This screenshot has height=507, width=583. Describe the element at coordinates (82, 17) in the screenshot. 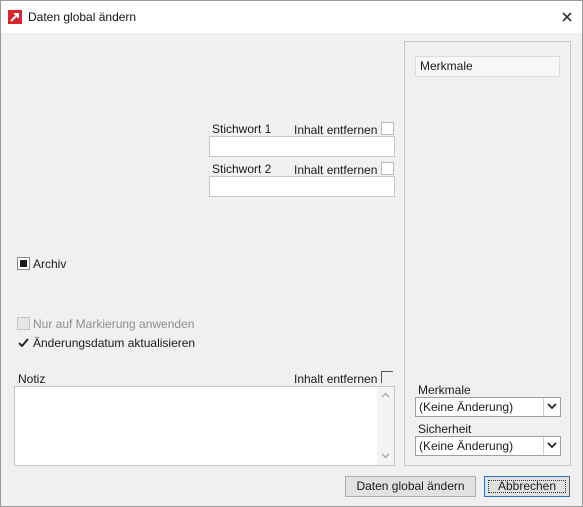

I see `window-title: Daten global ändern` at that location.